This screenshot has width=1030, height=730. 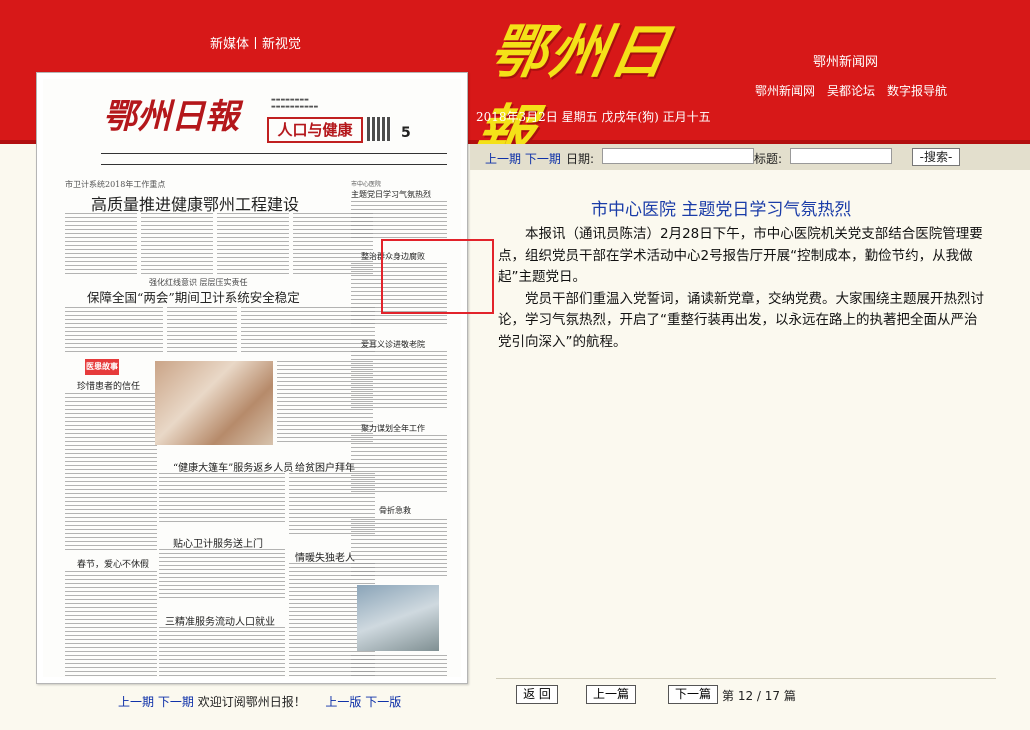 What do you see at coordinates (383, 702) in the screenshot?
I see `next-page-link: 下一版` at bounding box center [383, 702].